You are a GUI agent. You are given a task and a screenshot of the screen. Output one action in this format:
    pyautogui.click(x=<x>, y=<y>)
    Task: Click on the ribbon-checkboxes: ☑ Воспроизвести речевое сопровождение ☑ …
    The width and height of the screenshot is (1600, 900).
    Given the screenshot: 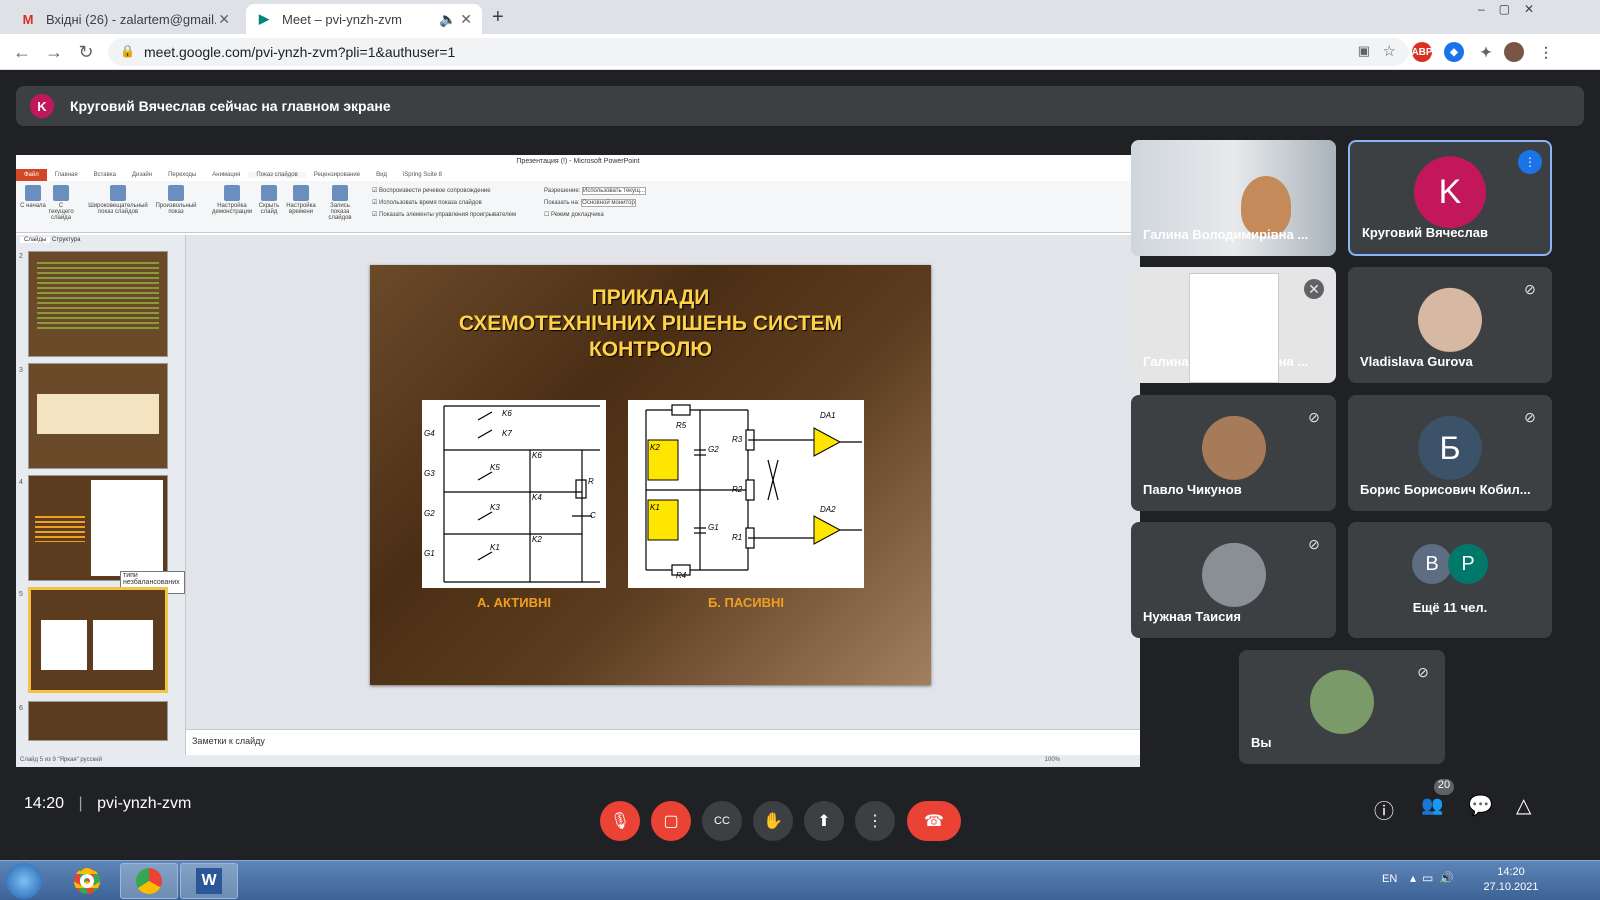 What is the action you would take?
    pyautogui.click(x=444, y=203)
    